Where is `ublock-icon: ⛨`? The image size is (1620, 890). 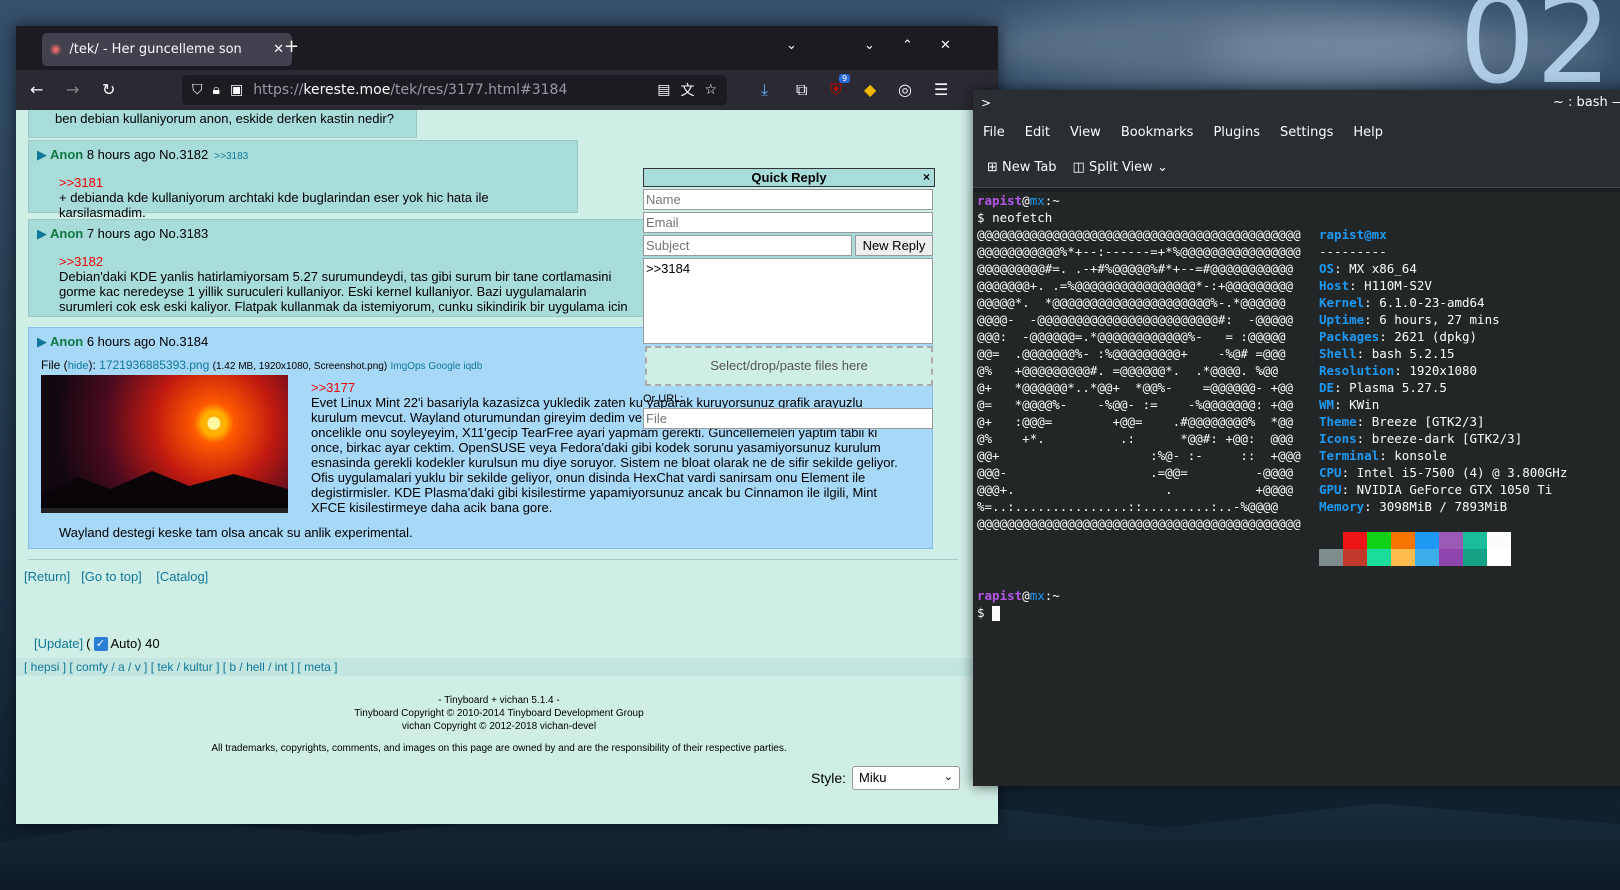 ublock-icon: ⛨ is located at coordinates (836, 90).